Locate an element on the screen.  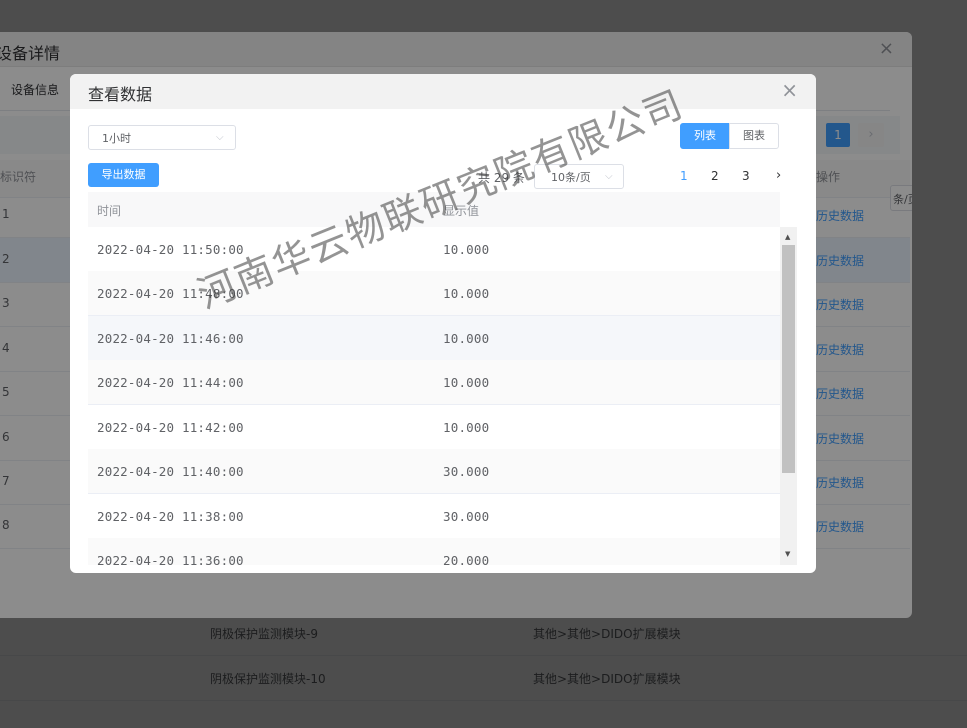
page-size-select: 10条/页 ⌵ is located at coordinates (579, 176).